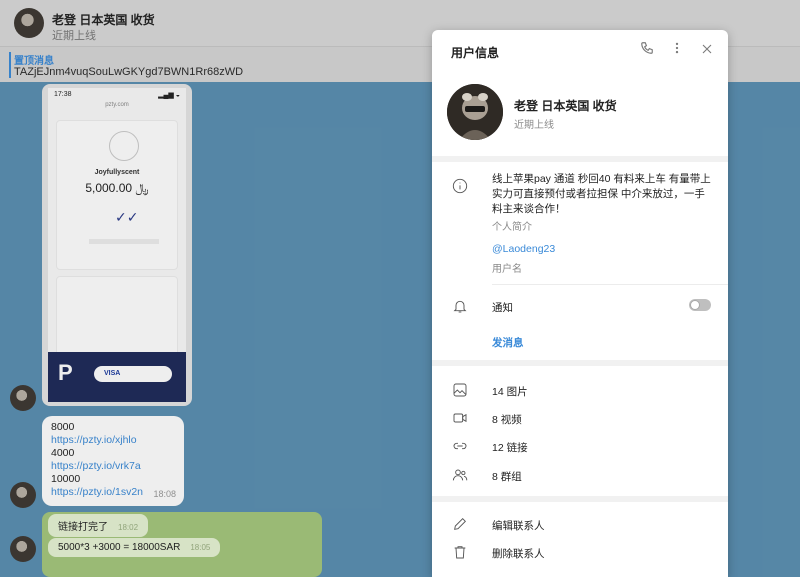 This screenshot has width=800, height=577. I want to click on photo-icon, so click(460, 390).